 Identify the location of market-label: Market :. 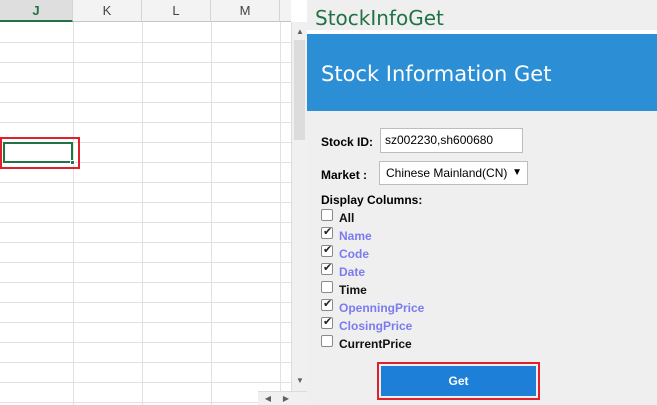
(344, 175).